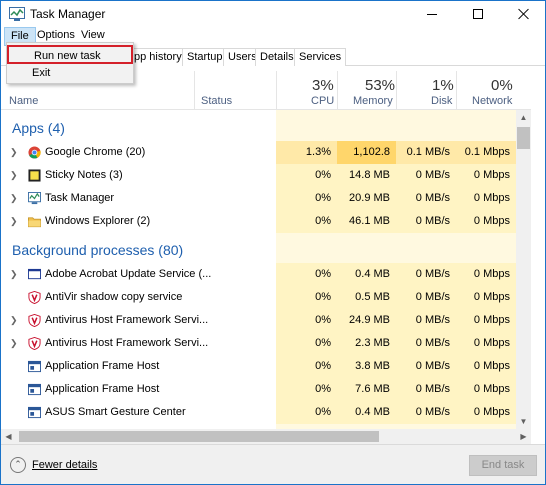  I want to click on minimize-icon, so click(432, 14).